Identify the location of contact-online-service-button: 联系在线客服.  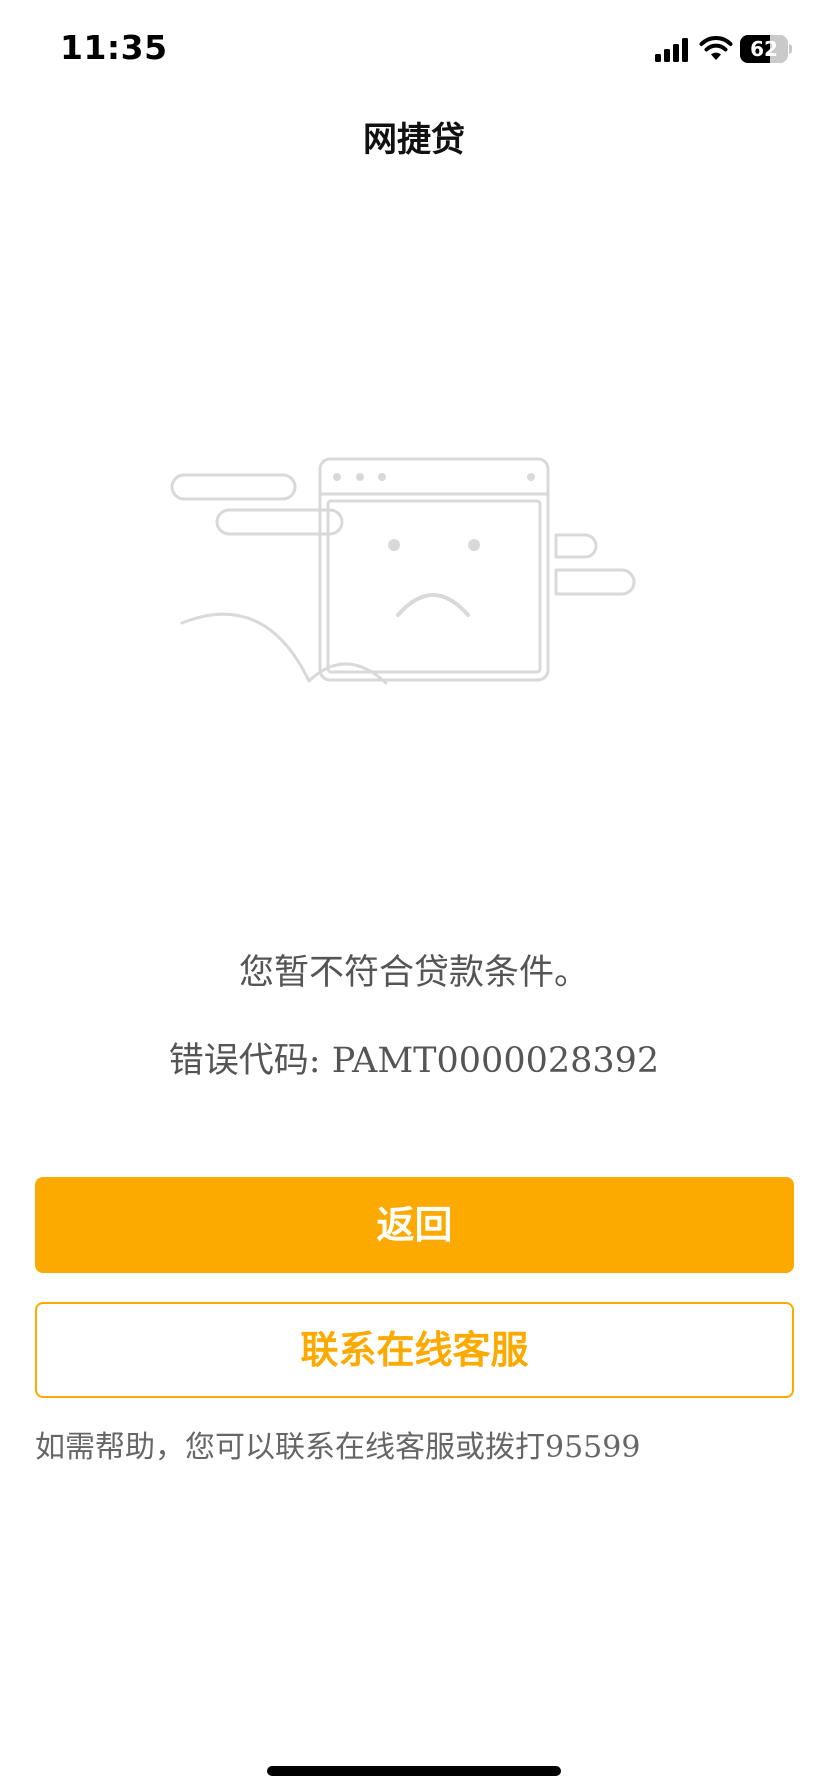
(414, 1350).